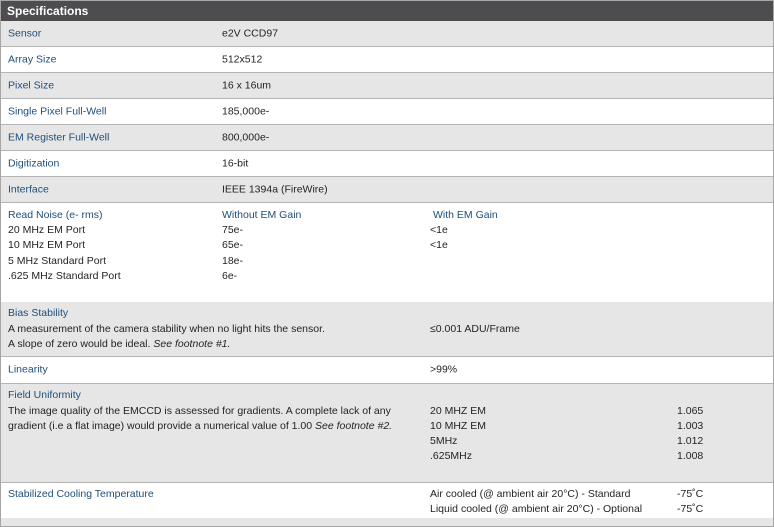  I want to click on read-noise-without: 65e-, so click(233, 245).